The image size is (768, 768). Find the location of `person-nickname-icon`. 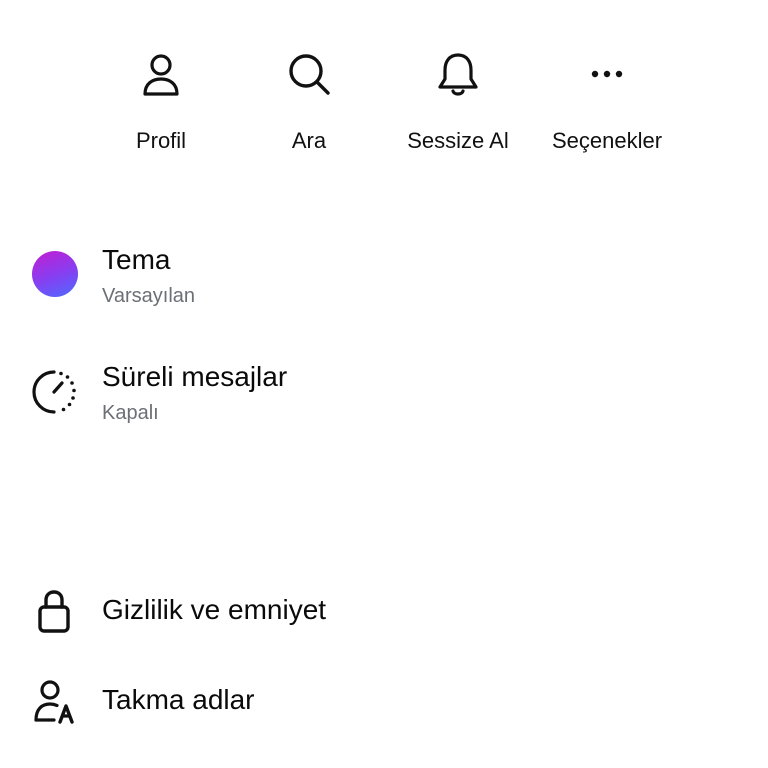

person-nickname-icon is located at coordinates (54, 701).